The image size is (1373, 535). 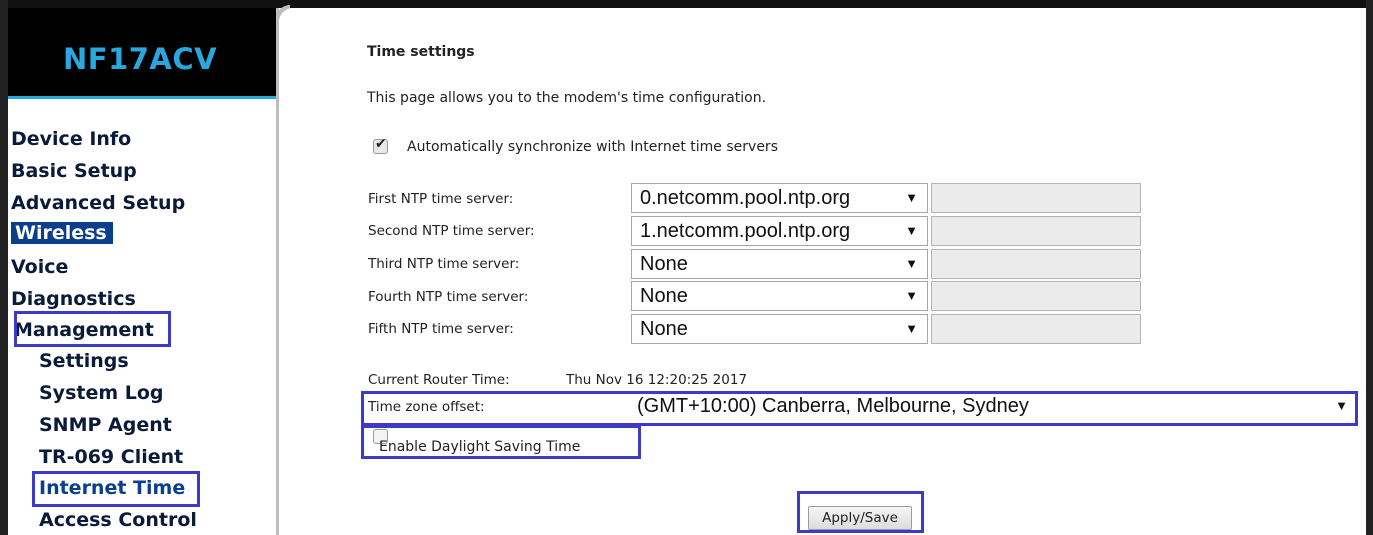 I want to click on current-time-value: Thu Nov 16 12:20:25 2017, so click(x=657, y=380).